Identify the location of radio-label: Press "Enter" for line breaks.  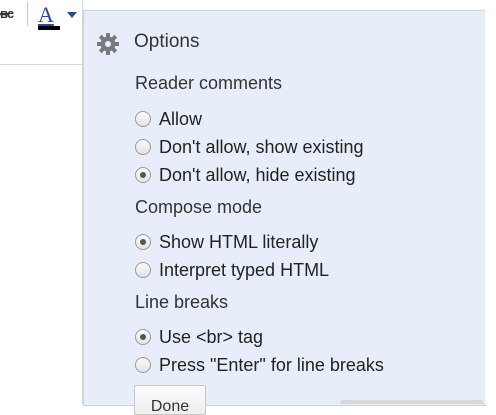
(271, 365).